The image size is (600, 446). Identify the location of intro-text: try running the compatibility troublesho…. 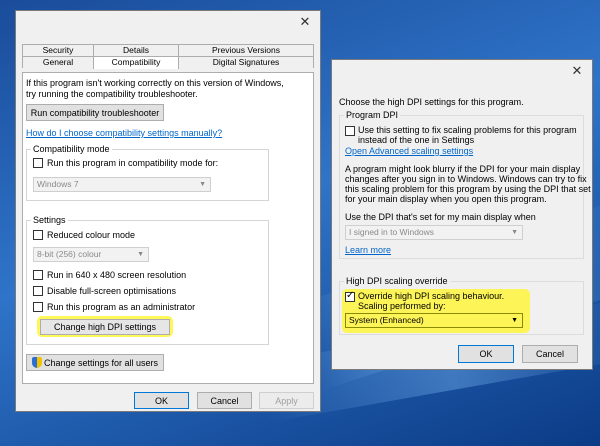
(112, 94).